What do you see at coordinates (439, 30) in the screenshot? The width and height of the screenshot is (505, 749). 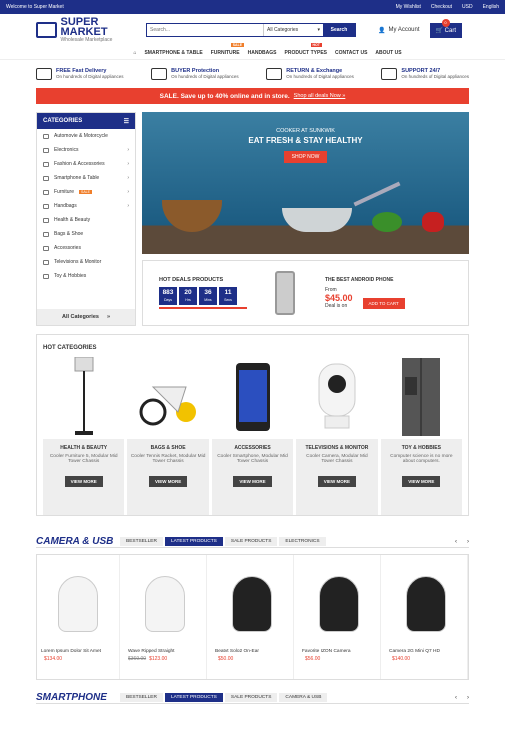 I see `cart-icon: 🛒` at bounding box center [439, 30].